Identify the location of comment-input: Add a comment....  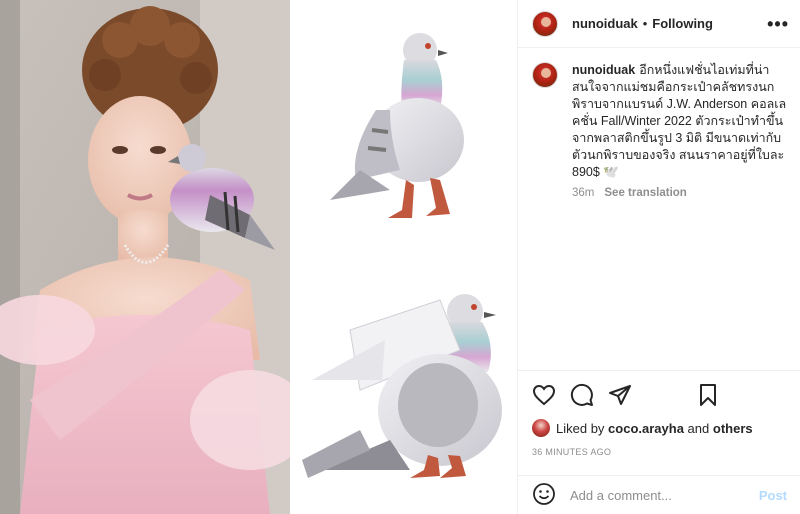
(664, 495).